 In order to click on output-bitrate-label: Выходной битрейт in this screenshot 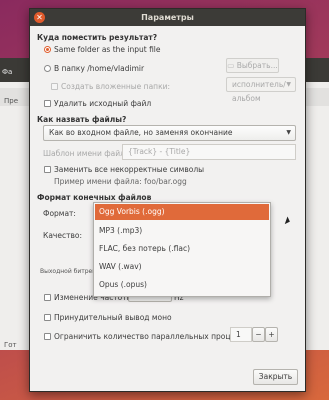, I will do `click(70, 271)`.